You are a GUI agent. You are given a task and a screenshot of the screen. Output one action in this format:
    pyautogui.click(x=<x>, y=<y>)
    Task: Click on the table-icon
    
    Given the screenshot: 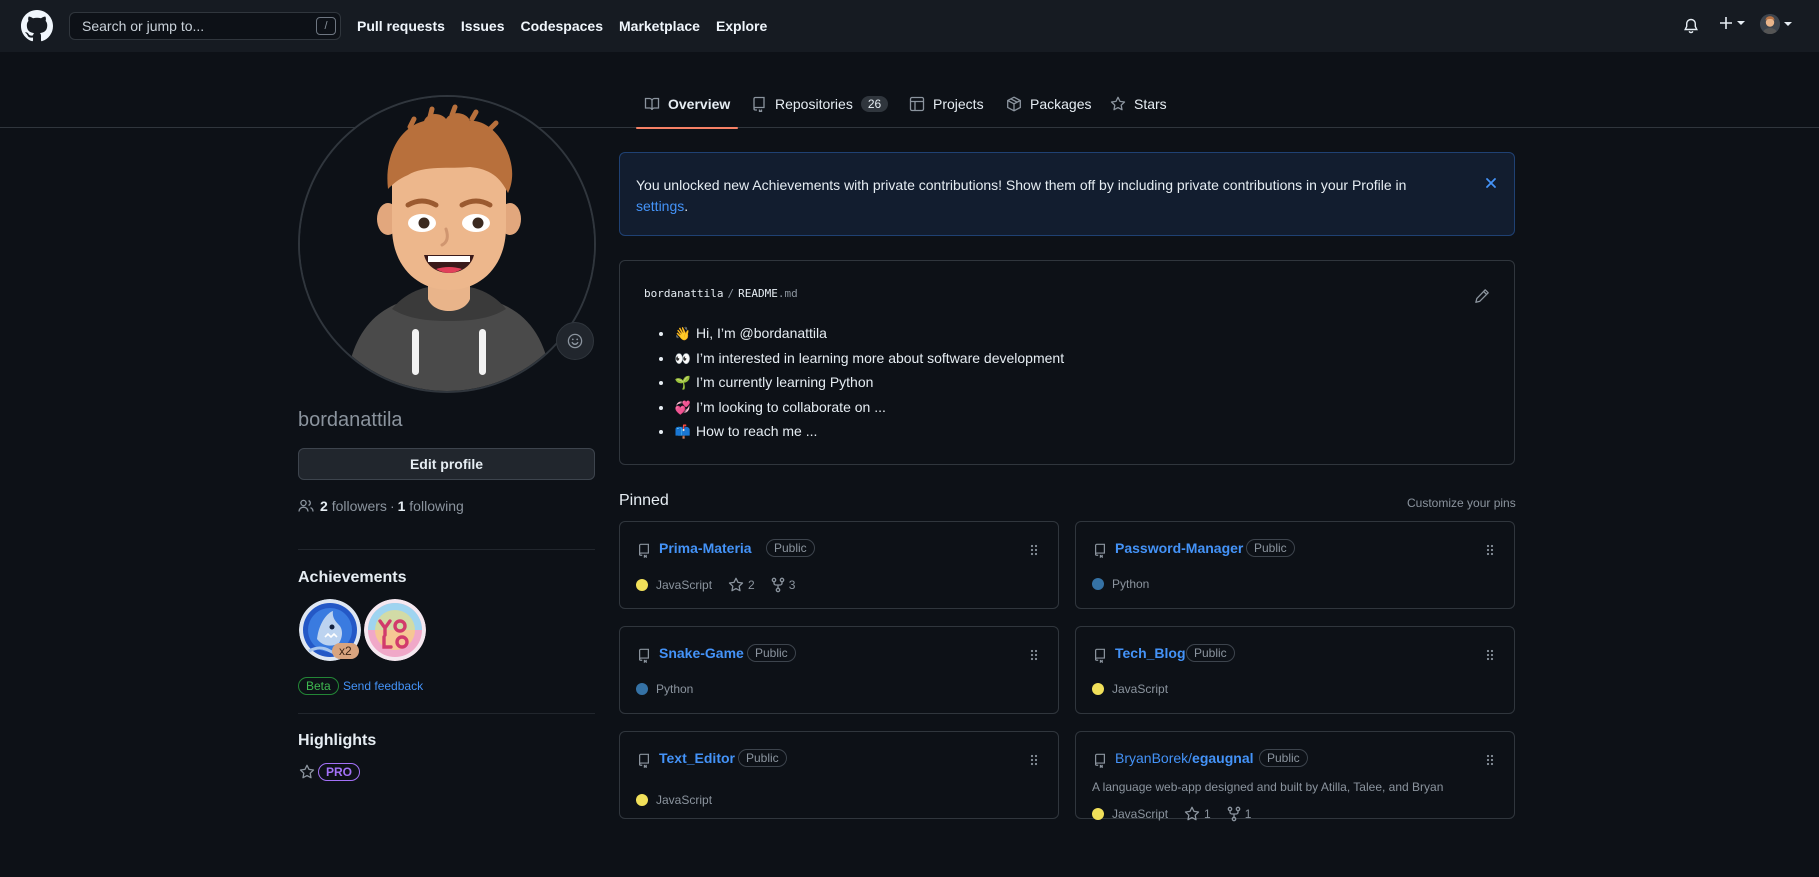 What is the action you would take?
    pyautogui.click(x=917, y=104)
    